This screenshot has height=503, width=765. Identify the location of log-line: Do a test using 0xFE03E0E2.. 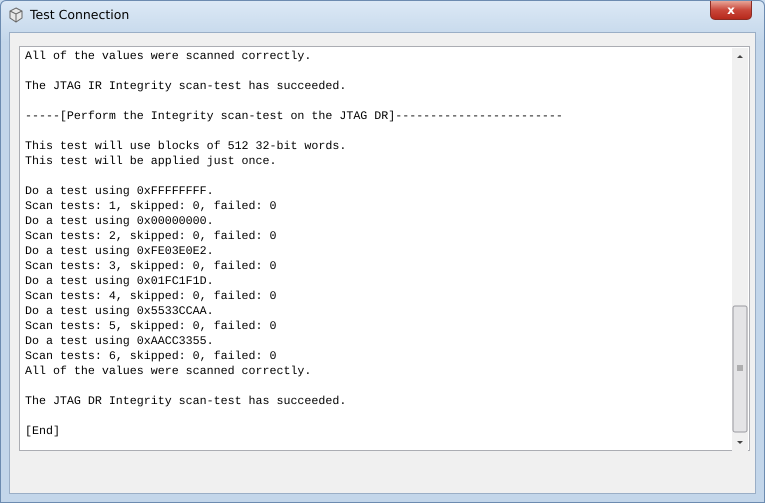
(119, 251).